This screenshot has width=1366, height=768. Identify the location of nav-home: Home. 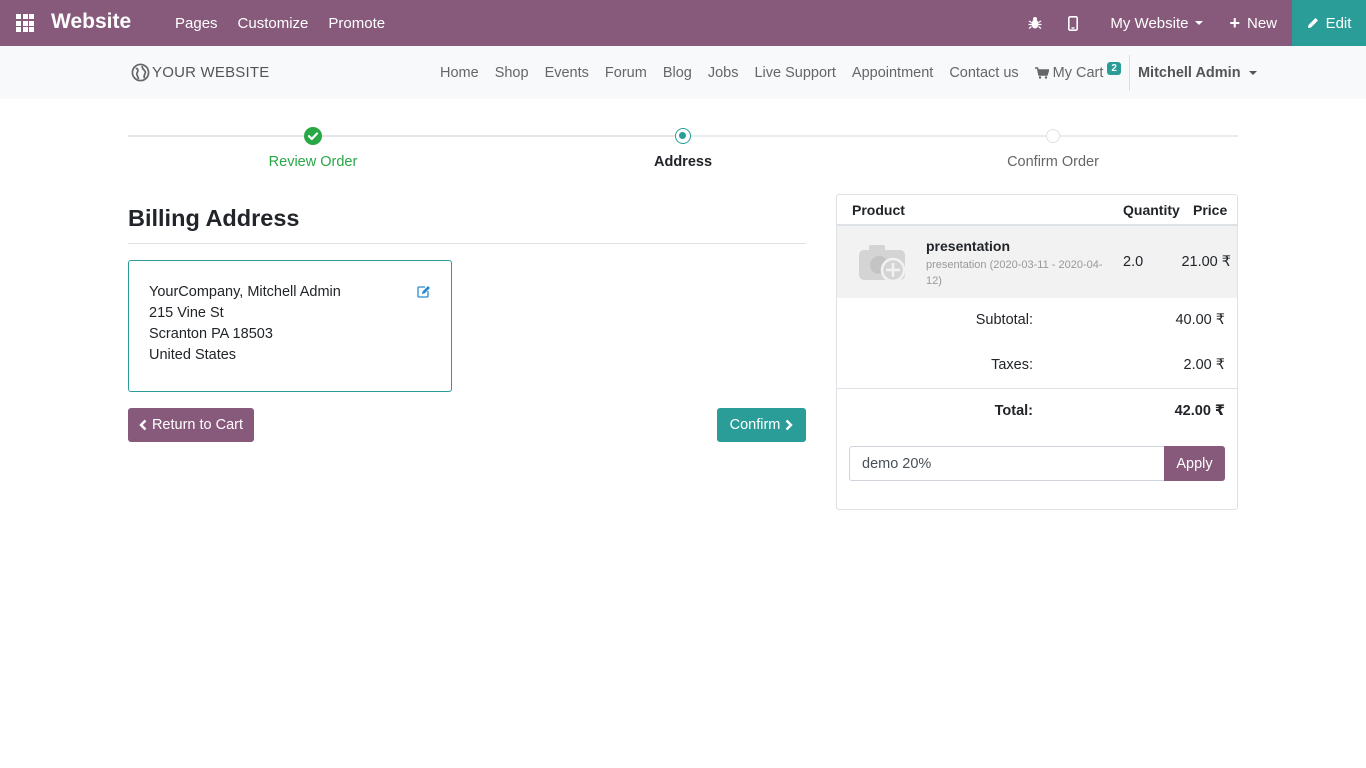
(459, 73).